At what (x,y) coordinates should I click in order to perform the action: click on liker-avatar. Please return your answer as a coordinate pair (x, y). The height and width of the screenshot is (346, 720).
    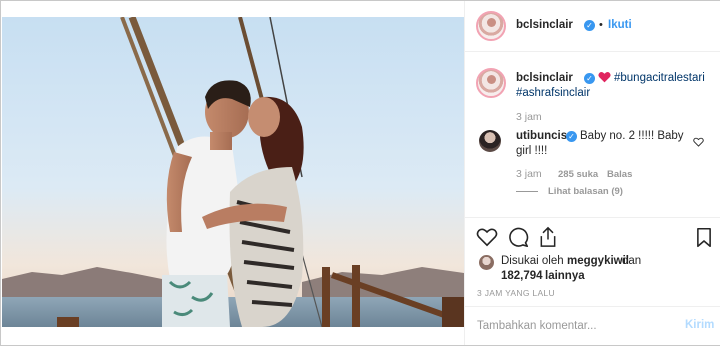
    Looking at the image, I should click on (486, 262).